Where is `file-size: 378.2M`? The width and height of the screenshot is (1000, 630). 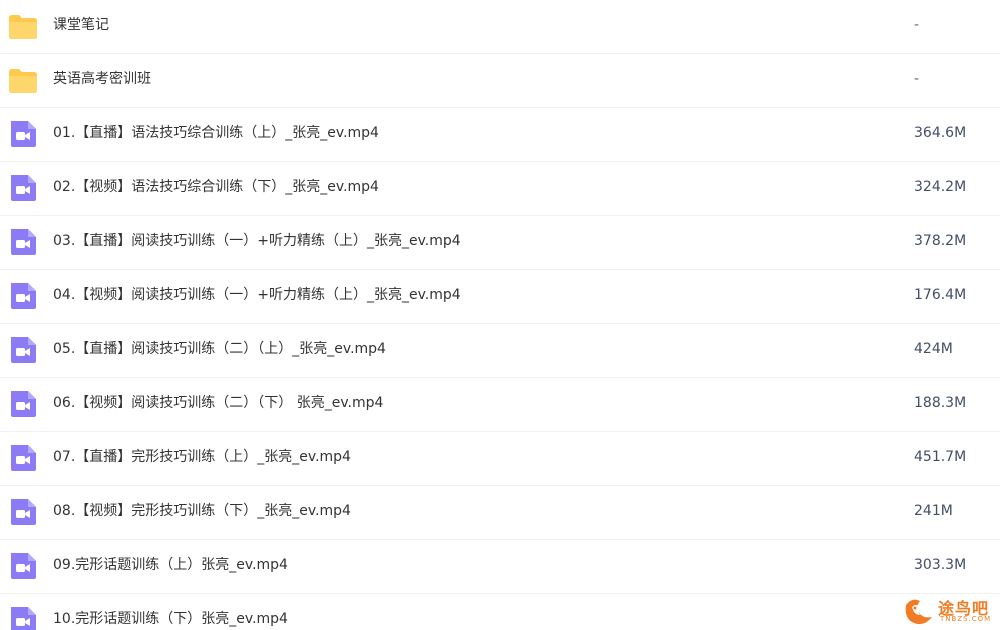
file-size: 378.2M is located at coordinates (940, 241).